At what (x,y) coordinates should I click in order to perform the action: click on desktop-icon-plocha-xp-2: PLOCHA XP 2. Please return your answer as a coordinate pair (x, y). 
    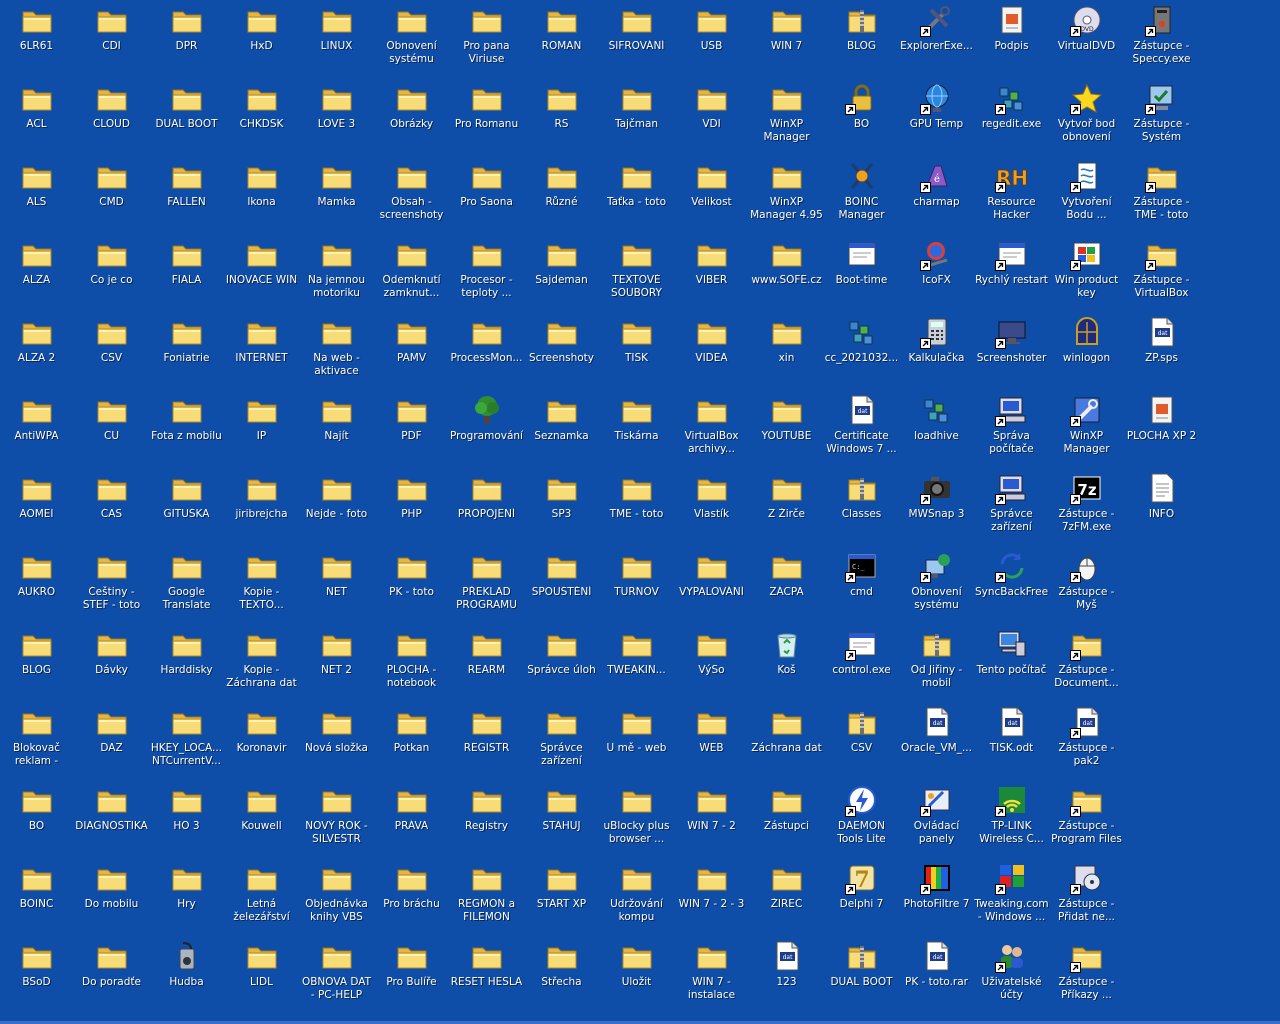
    Looking at the image, I should click on (1161, 431).